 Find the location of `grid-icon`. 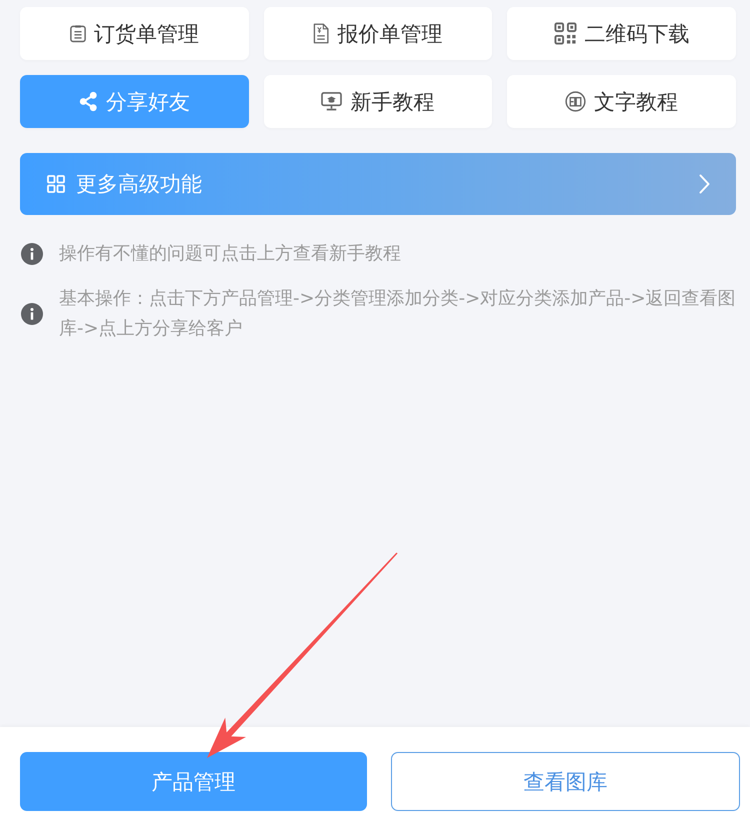

grid-icon is located at coordinates (56, 184).